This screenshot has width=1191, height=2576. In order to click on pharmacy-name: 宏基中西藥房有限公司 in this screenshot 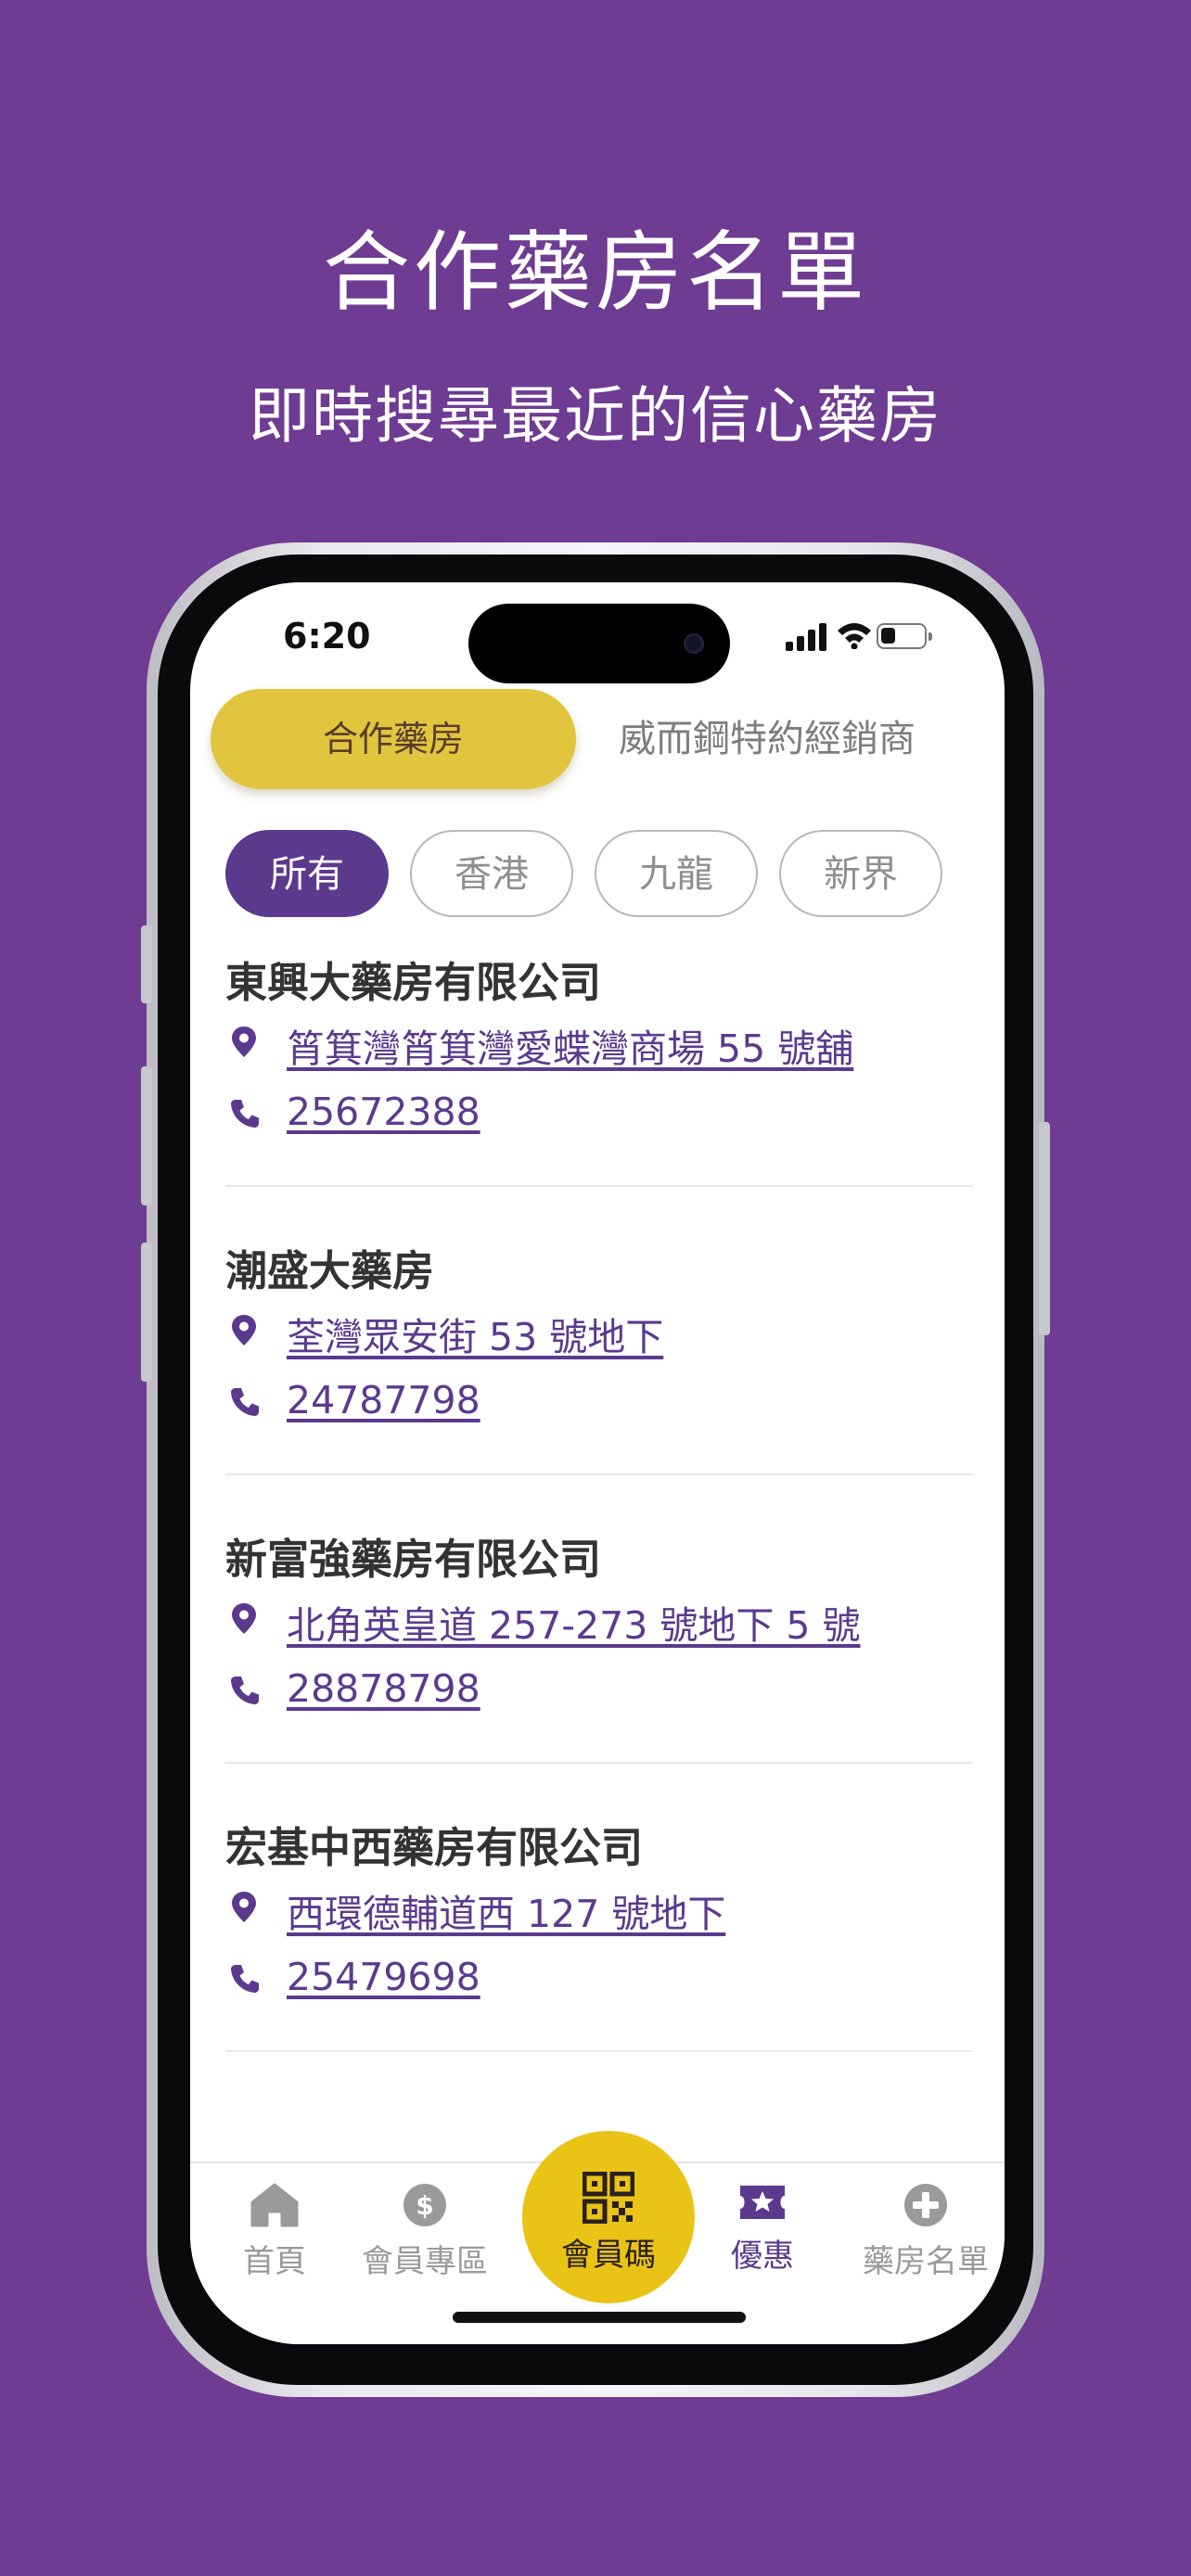, I will do `click(434, 1847)`.